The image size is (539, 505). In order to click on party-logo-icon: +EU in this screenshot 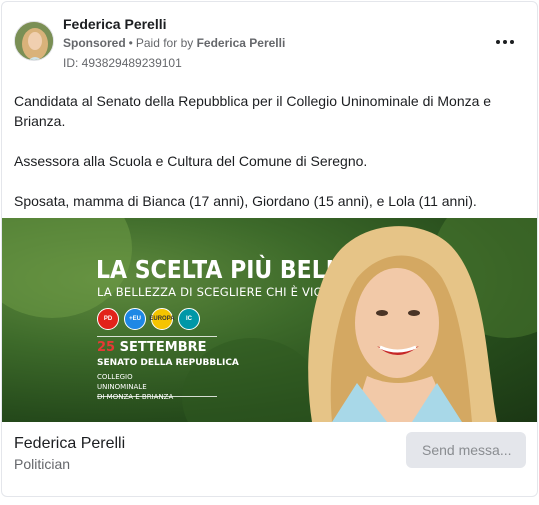, I will do `click(135, 319)`.